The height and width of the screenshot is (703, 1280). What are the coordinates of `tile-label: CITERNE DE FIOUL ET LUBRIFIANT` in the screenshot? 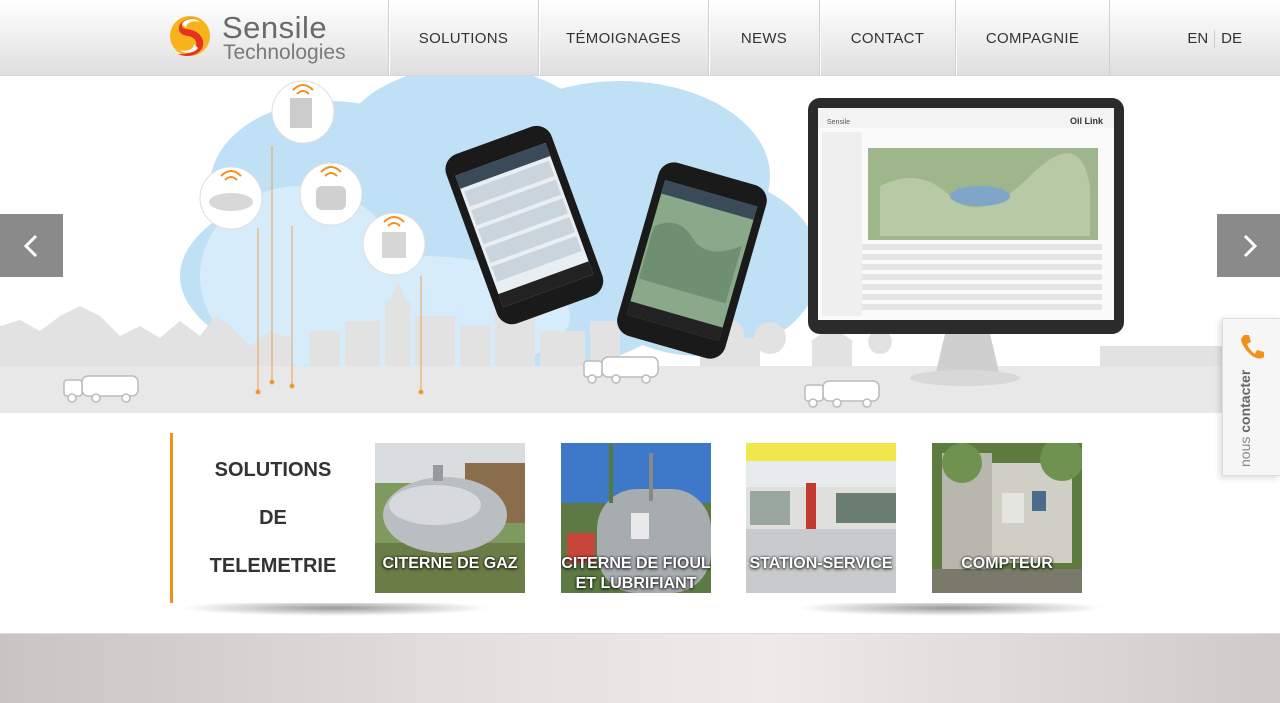 It's located at (636, 573).